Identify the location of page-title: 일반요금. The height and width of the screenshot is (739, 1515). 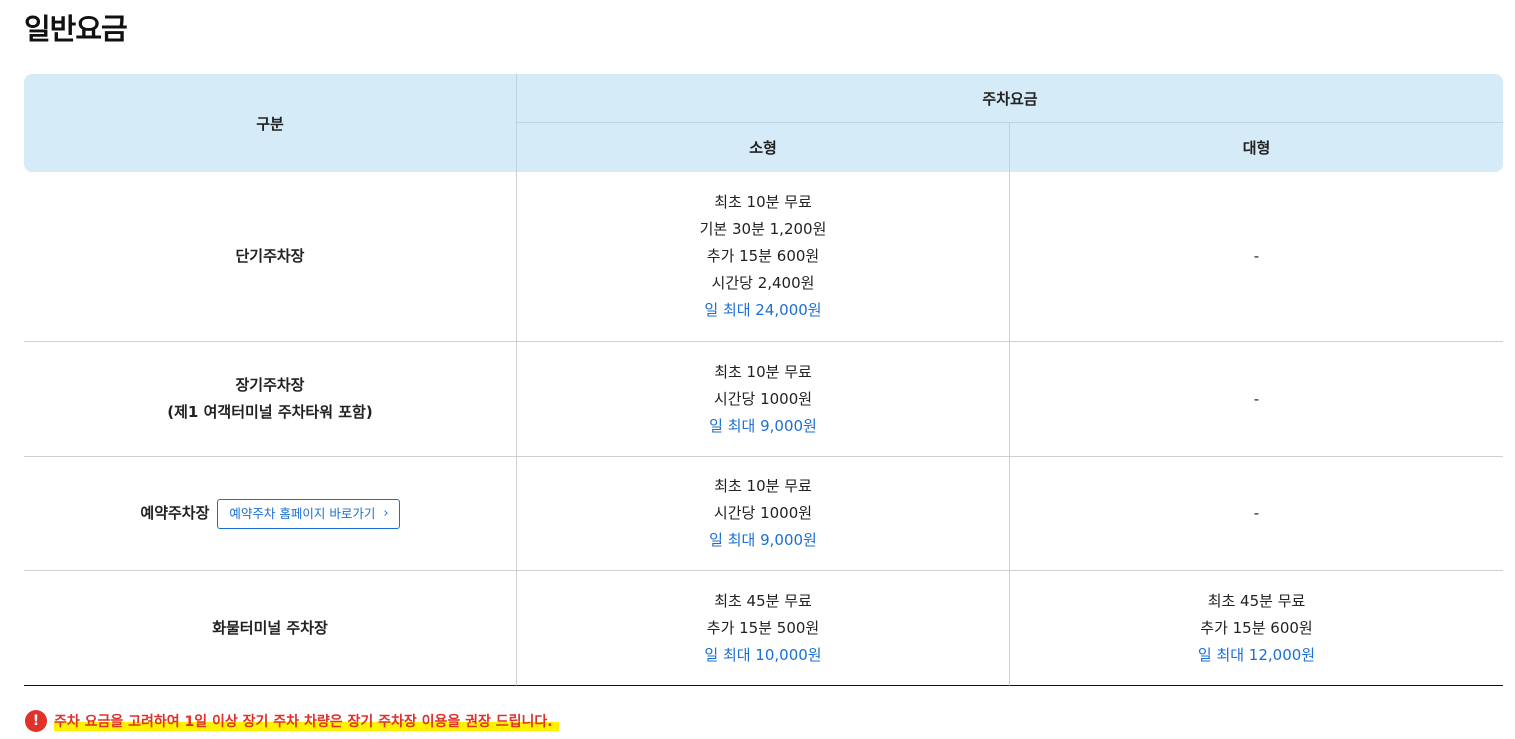
(76, 29).